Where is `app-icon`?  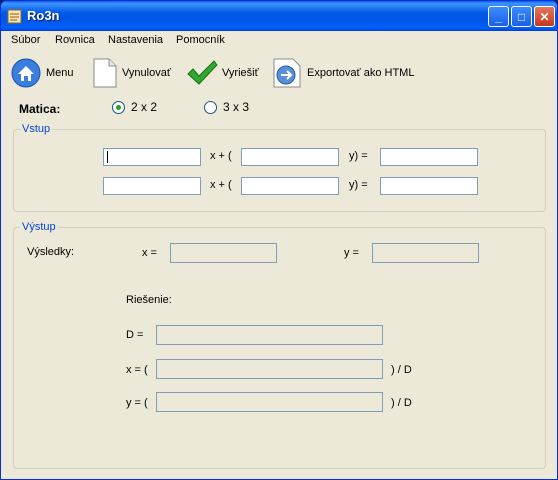 app-icon is located at coordinates (14, 16).